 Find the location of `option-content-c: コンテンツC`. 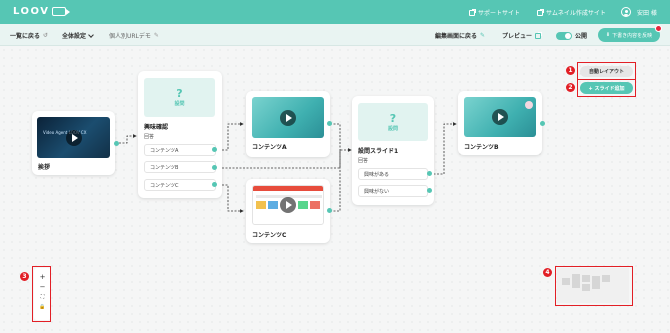

option-content-c: コンテンツC is located at coordinates (180, 185).